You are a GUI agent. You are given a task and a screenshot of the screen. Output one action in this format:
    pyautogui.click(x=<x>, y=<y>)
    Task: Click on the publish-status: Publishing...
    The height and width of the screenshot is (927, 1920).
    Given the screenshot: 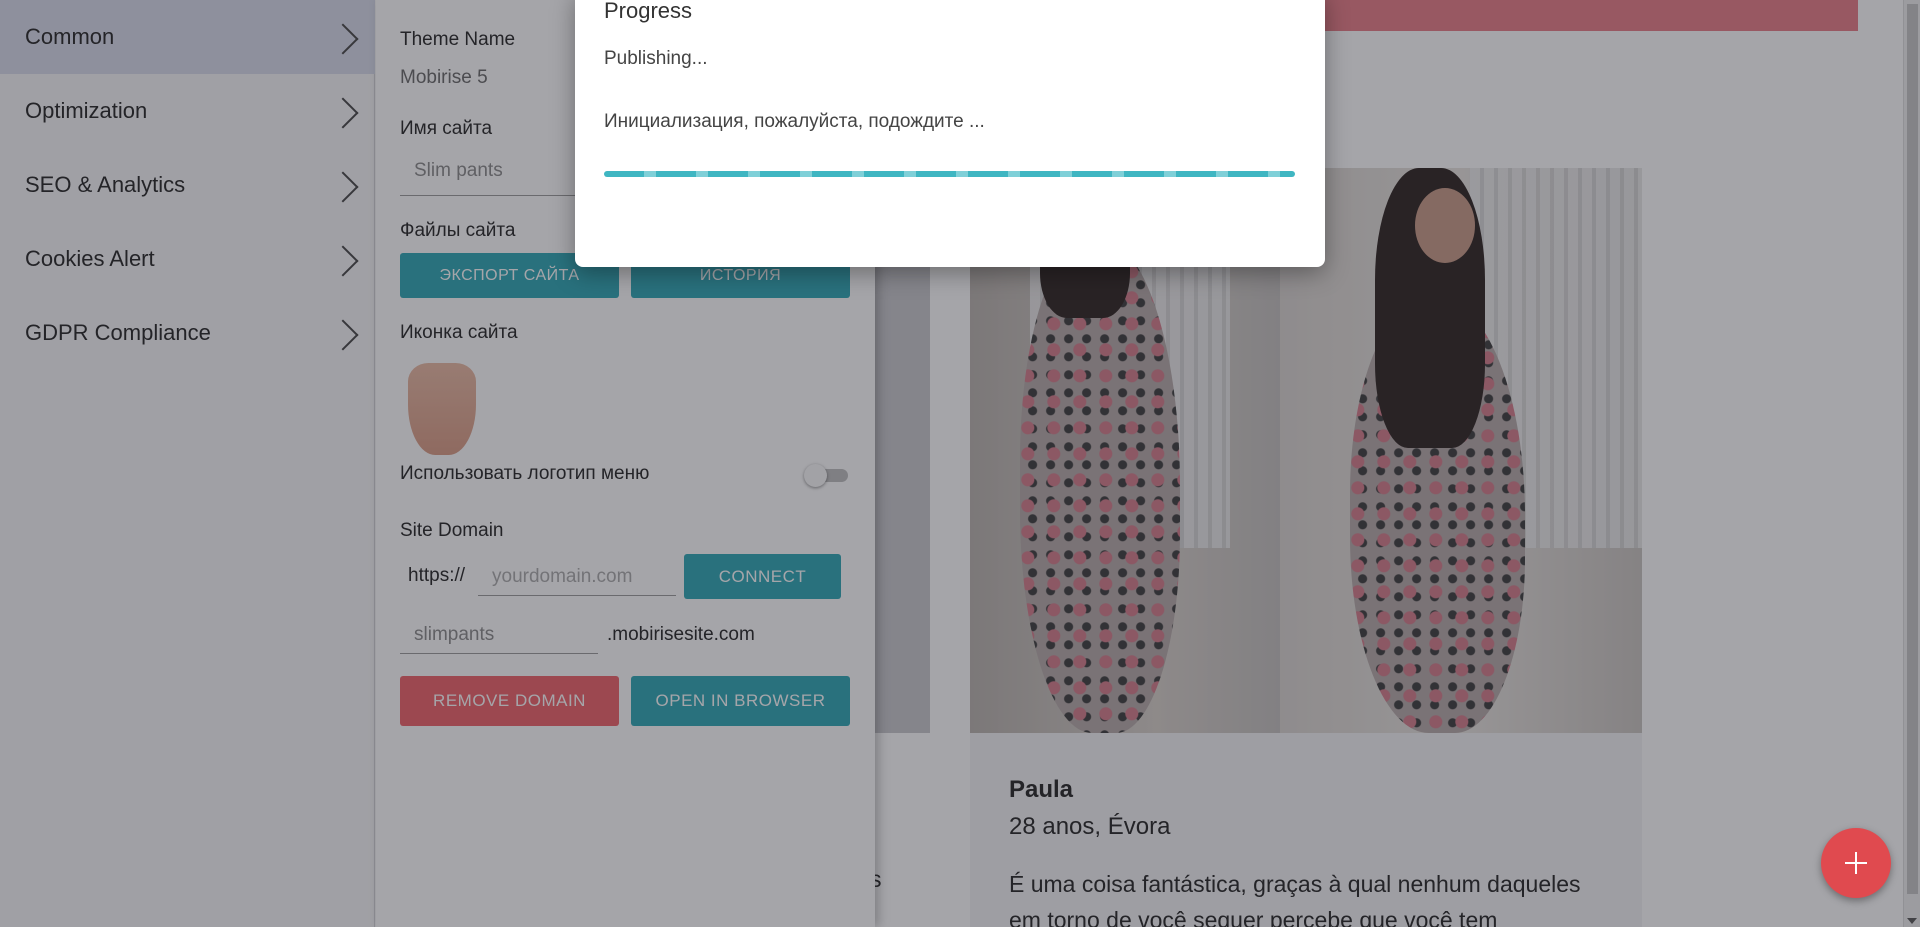 What is the action you would take?
    pyautogui.click(x=656, y=58)
    